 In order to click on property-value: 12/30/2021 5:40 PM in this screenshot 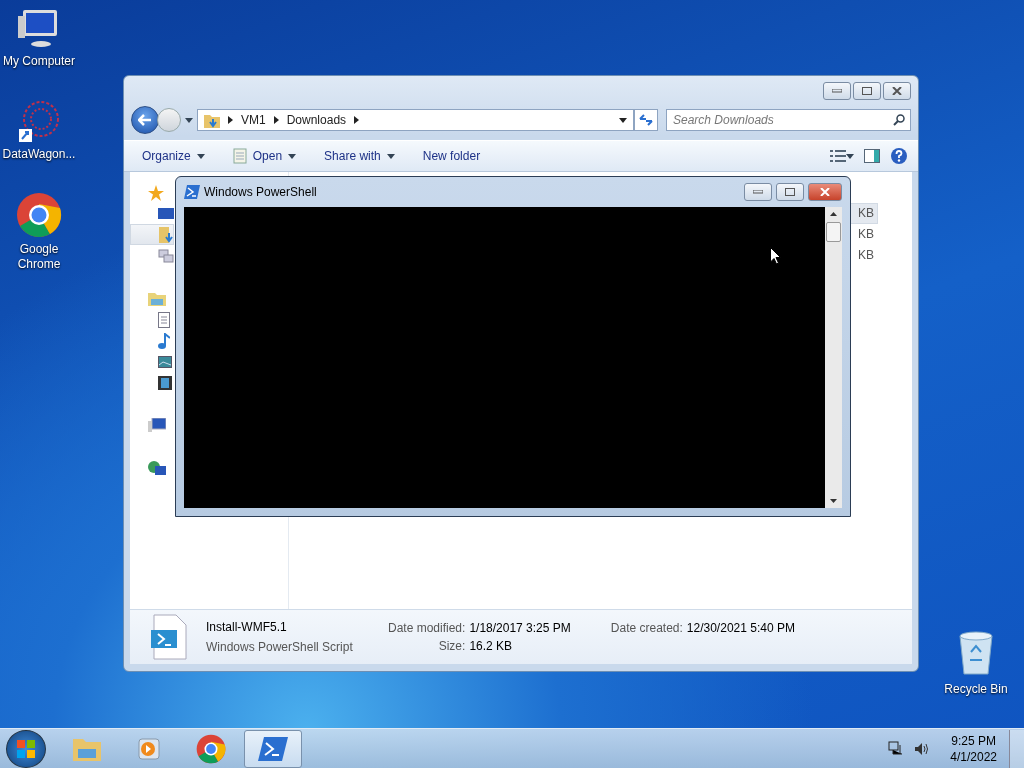, I will do `click(740, 628)`.